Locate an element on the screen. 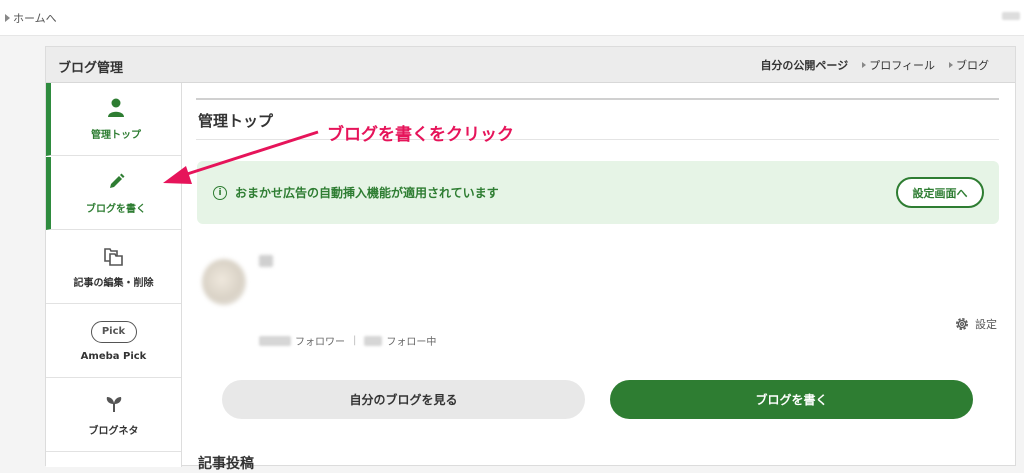 The width and height of the screenshot is (1024, 473). annotation-text: ブログを書くをクリック is located at coordinates (420, 135).